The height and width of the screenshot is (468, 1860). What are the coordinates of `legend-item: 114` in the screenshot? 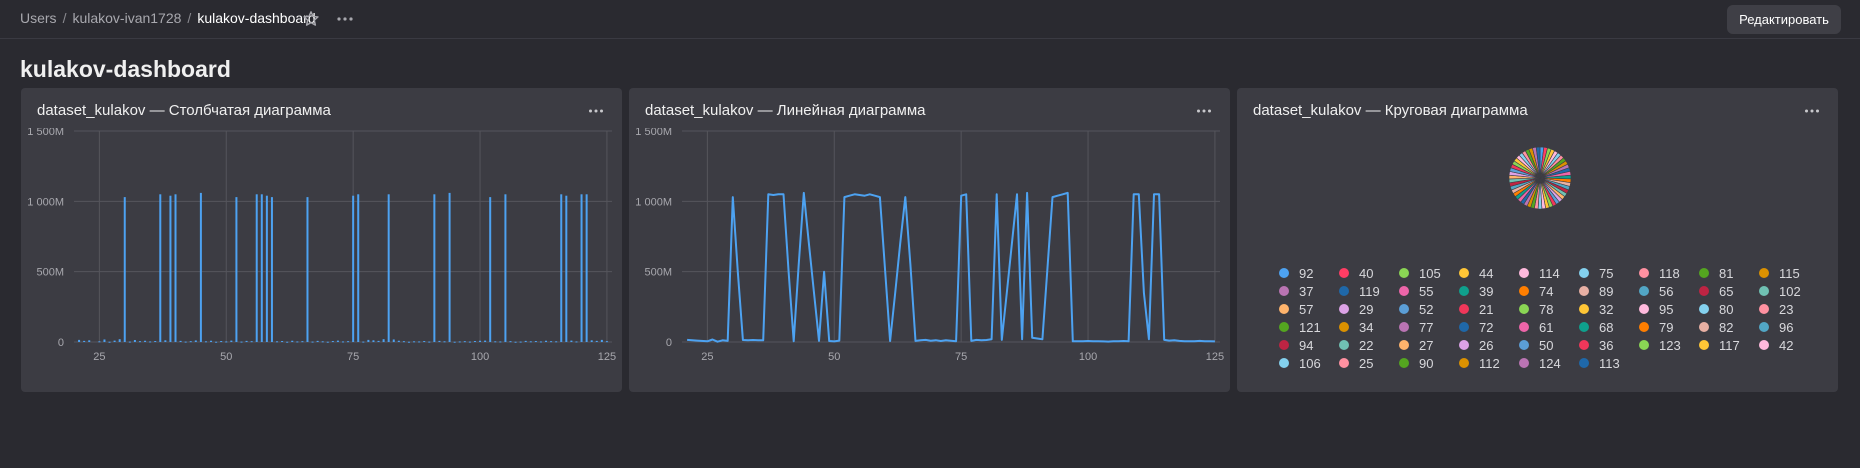 It's located at (1549, 273).